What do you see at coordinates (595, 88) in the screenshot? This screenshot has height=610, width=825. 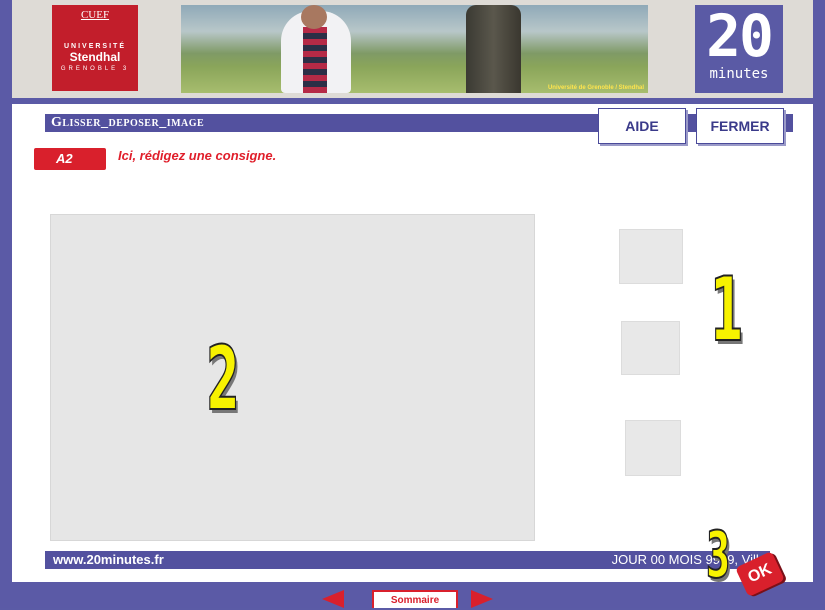 I see `photo-credit: Université de Grenoble / Stendhal` at bounding box center [595, 88].